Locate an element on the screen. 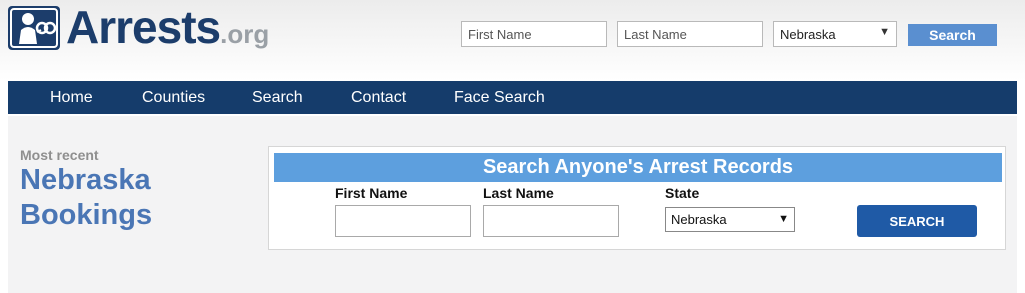  header-search-button: Search is located at coordinates (952, 35).